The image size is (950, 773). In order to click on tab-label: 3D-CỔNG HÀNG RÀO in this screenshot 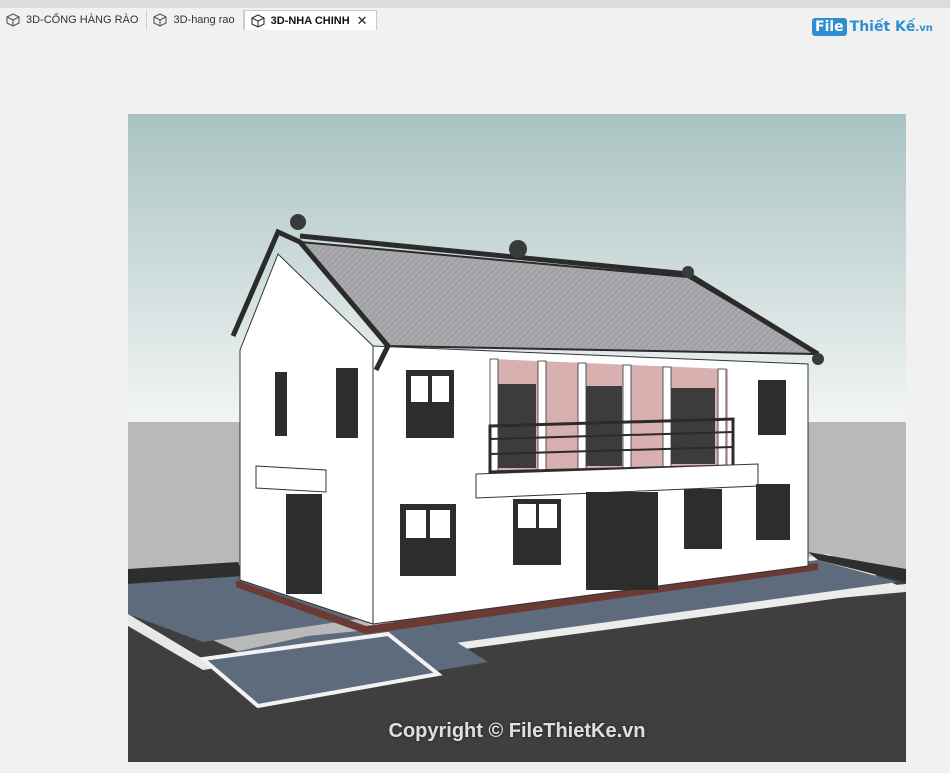, I will do `click(82, 20)`.